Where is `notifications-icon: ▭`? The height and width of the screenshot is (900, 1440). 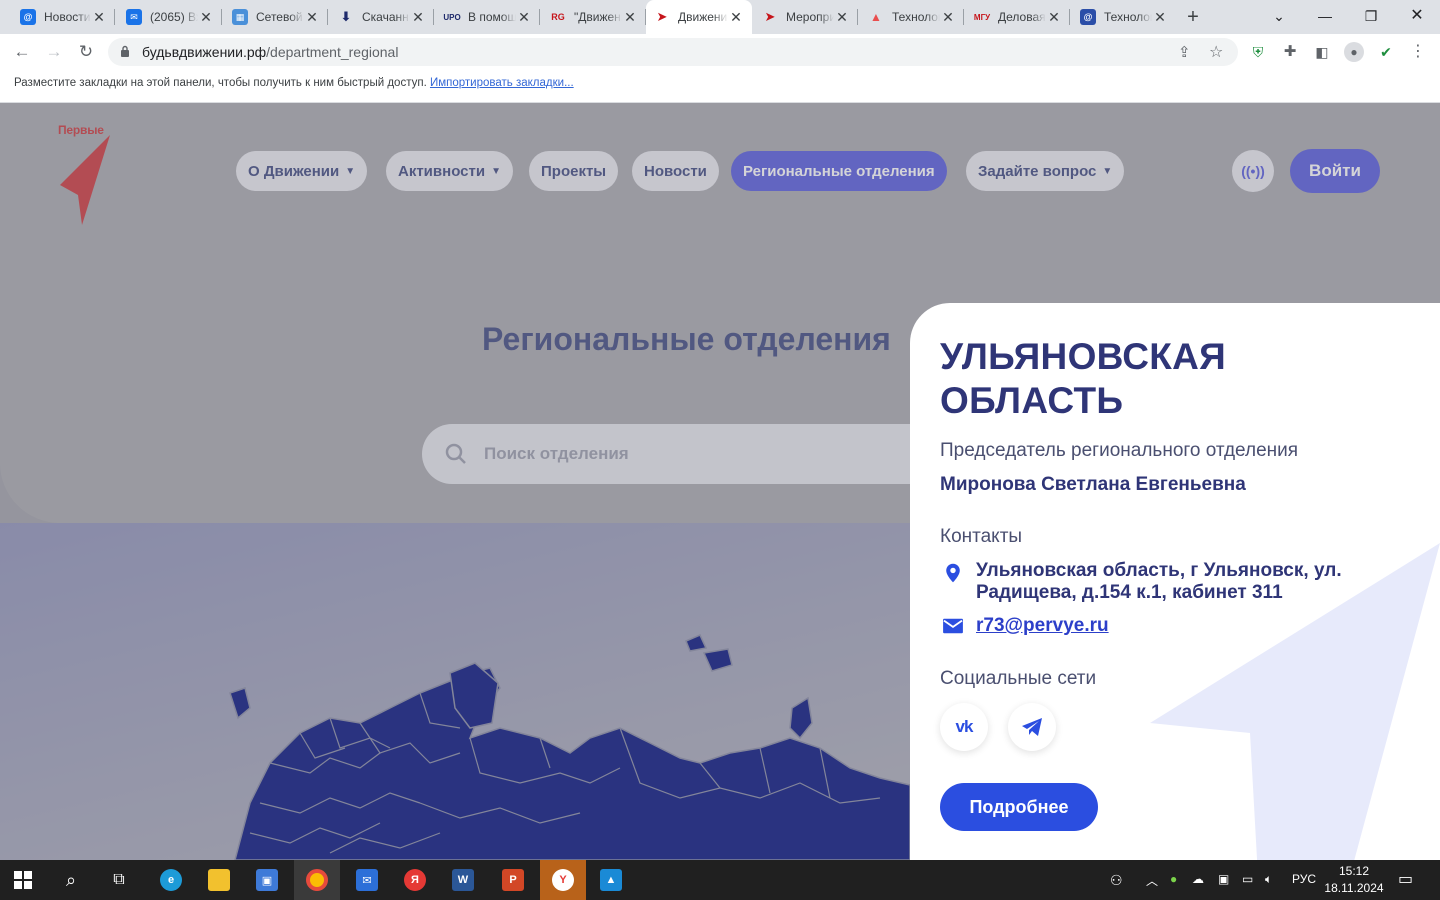 notifications-icon: ▭ is located at coordinates (1405, 879).